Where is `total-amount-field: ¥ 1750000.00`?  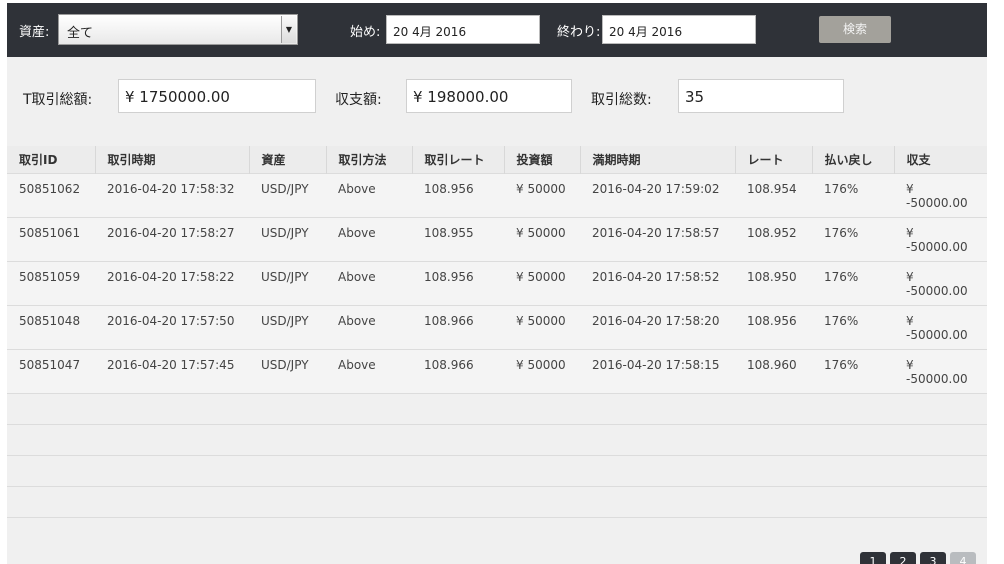 total-amount-field: ¥ 1750000.00 is located at coordinates (217, 96).